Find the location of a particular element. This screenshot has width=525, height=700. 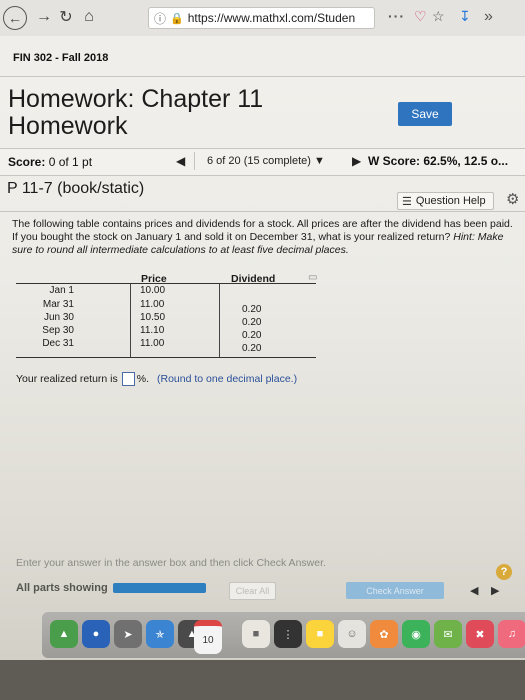

row-date: Dec 31 is located at coordinates (58, 343).